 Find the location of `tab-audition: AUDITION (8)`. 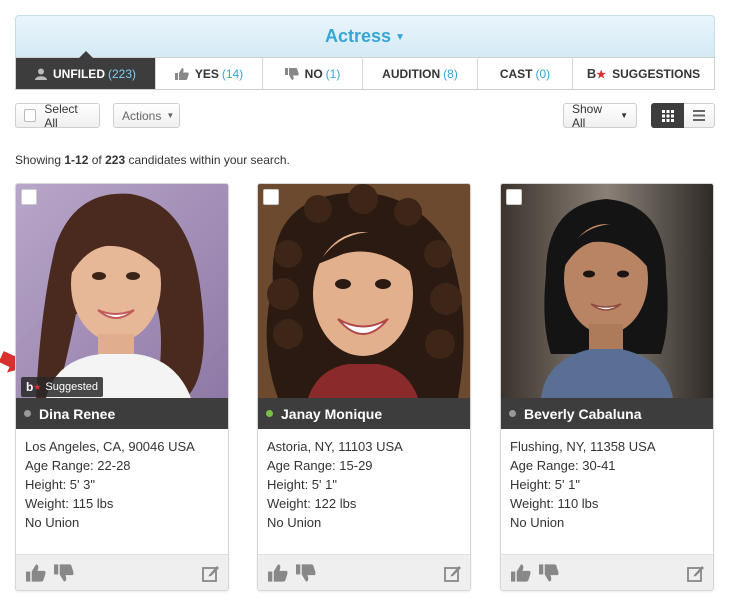

tab-audition: AUDITION (8) is located at coordinates (420, 73).